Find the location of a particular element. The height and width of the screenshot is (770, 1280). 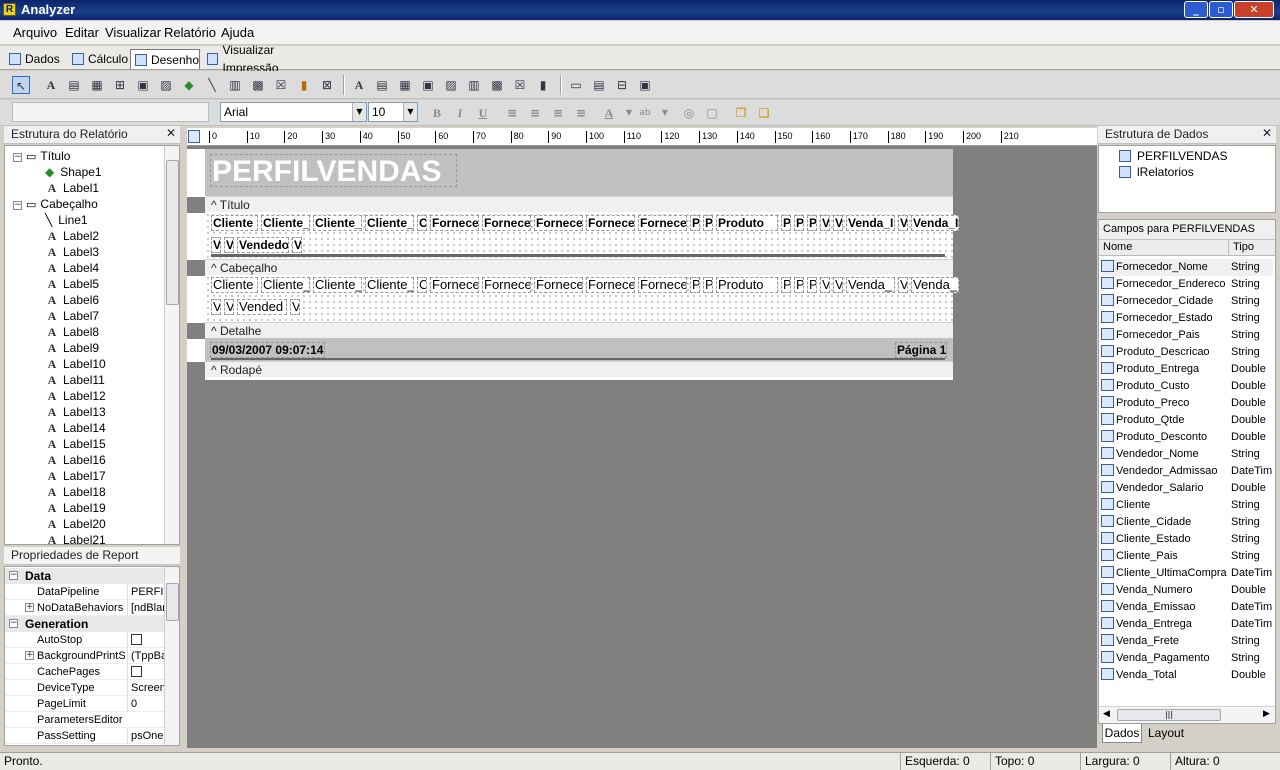

field-row: Vendedor_Admissao DateTim is located at coordinates (1187, 471).